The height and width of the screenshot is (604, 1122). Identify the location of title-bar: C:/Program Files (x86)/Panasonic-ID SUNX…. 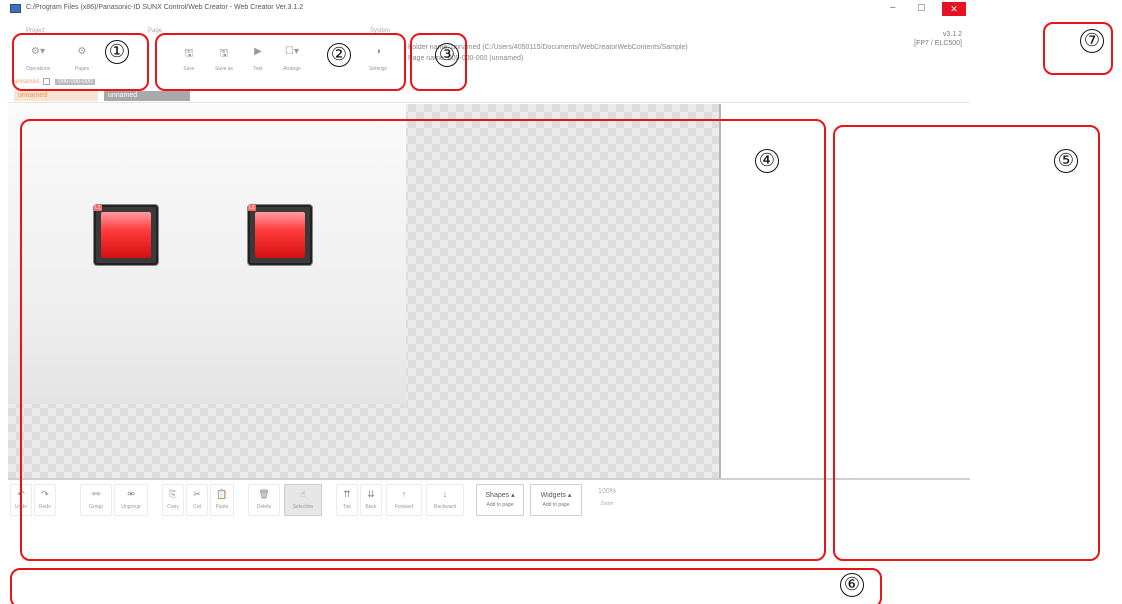
(489, 10).